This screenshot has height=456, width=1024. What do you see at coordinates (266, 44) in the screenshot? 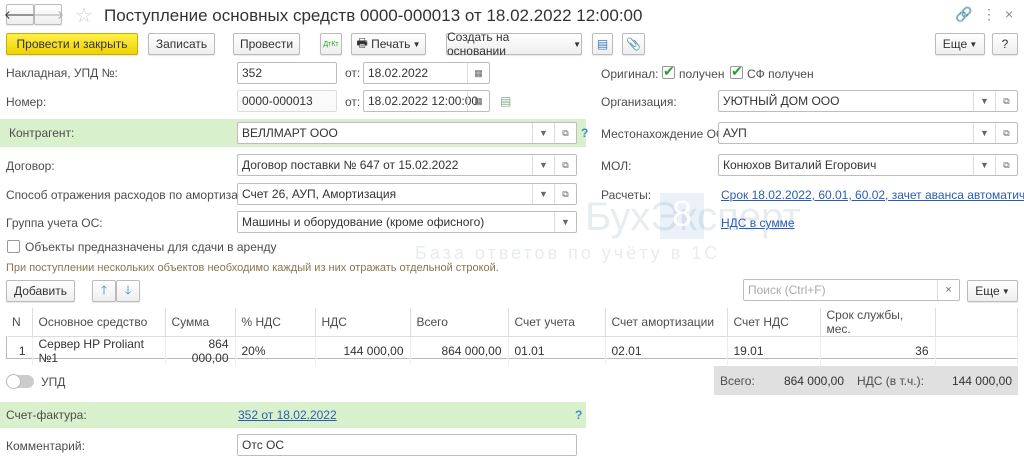
I see `post-button: Провести` at bounding box center [266, 44].